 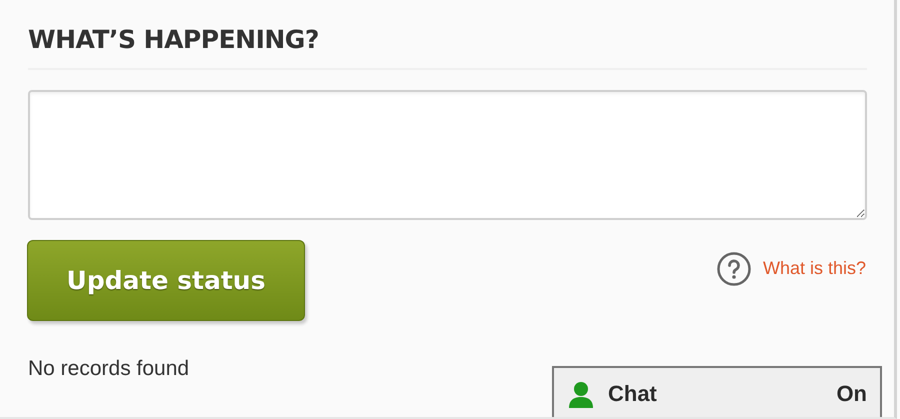 I want to click on help-link: What is this?, so click(x=814, y=268).